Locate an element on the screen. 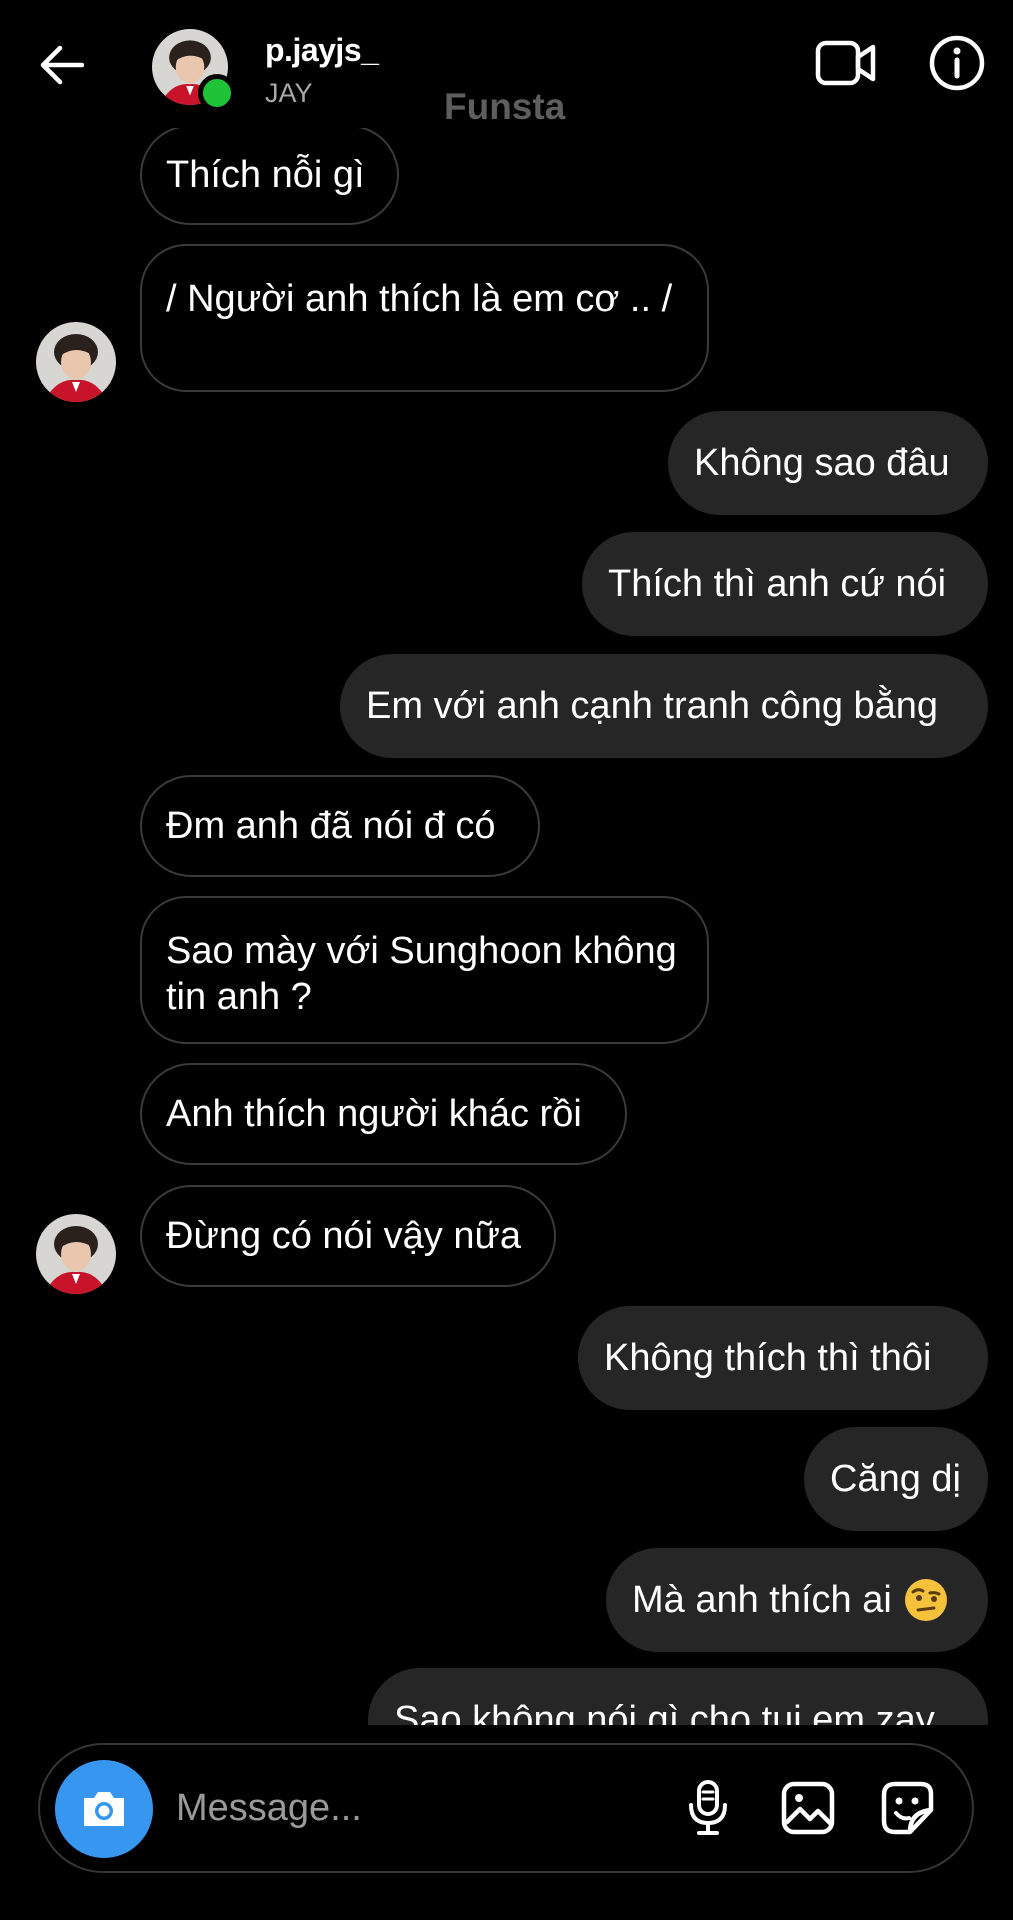 The height and width of the screenshot is (1920, 1013). chat-username: p.jayjs_ is located at coordinates (322, 50).